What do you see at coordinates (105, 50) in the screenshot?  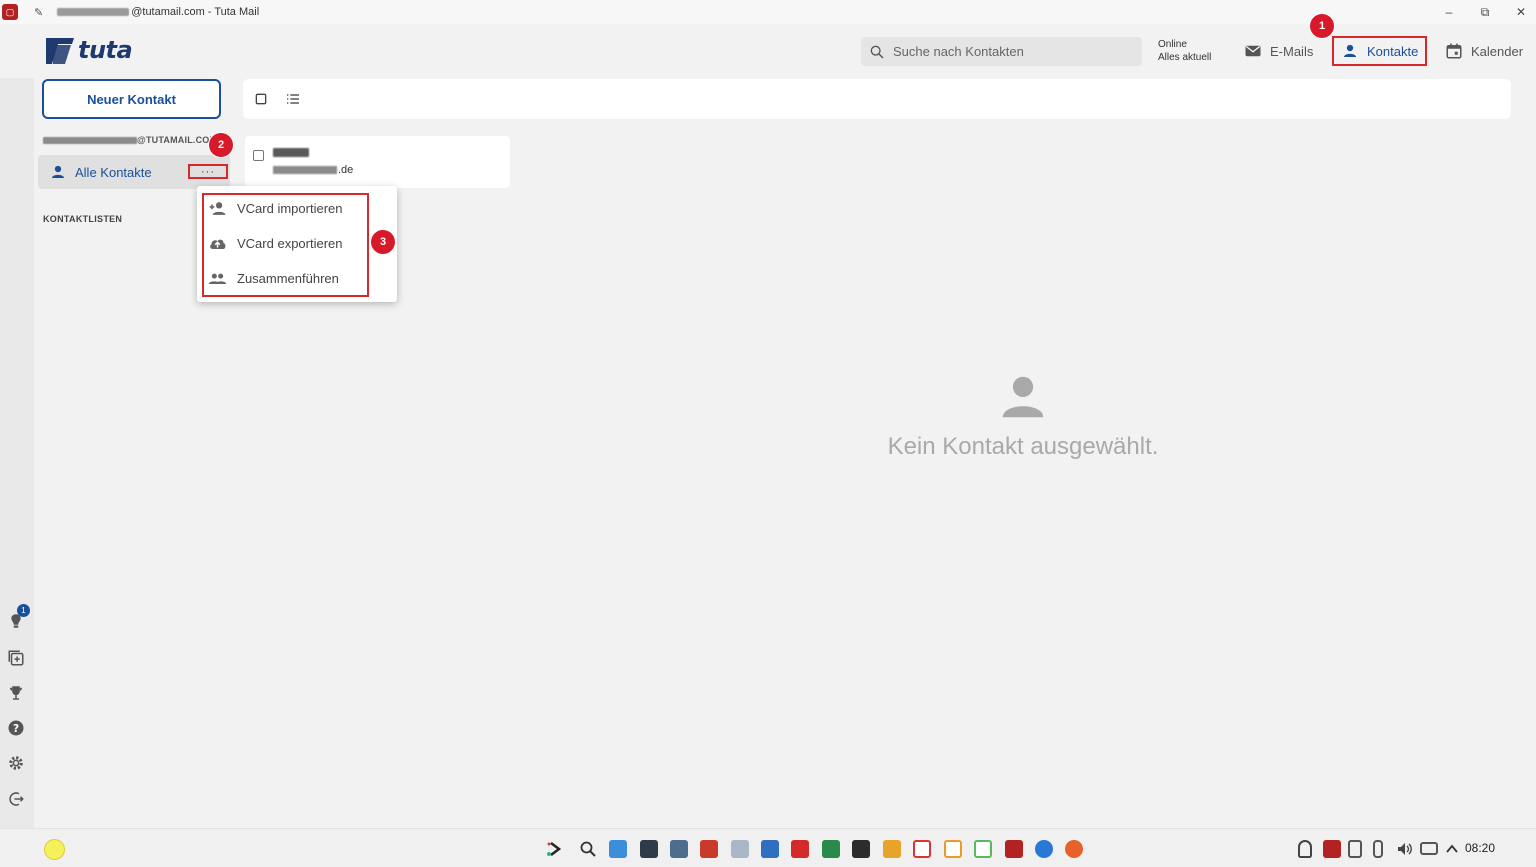 I see `logo-text: tuta` at bounding box center [105, 50].